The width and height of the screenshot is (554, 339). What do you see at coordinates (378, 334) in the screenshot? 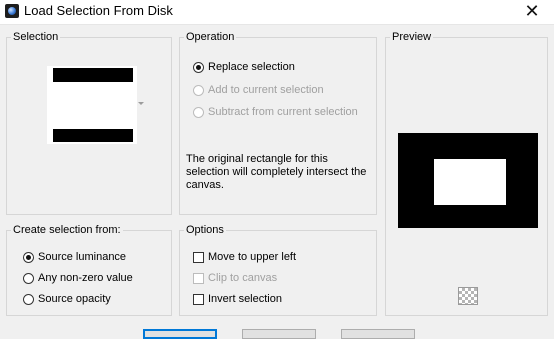
I see `help-button` at bounding box center [378, 334].